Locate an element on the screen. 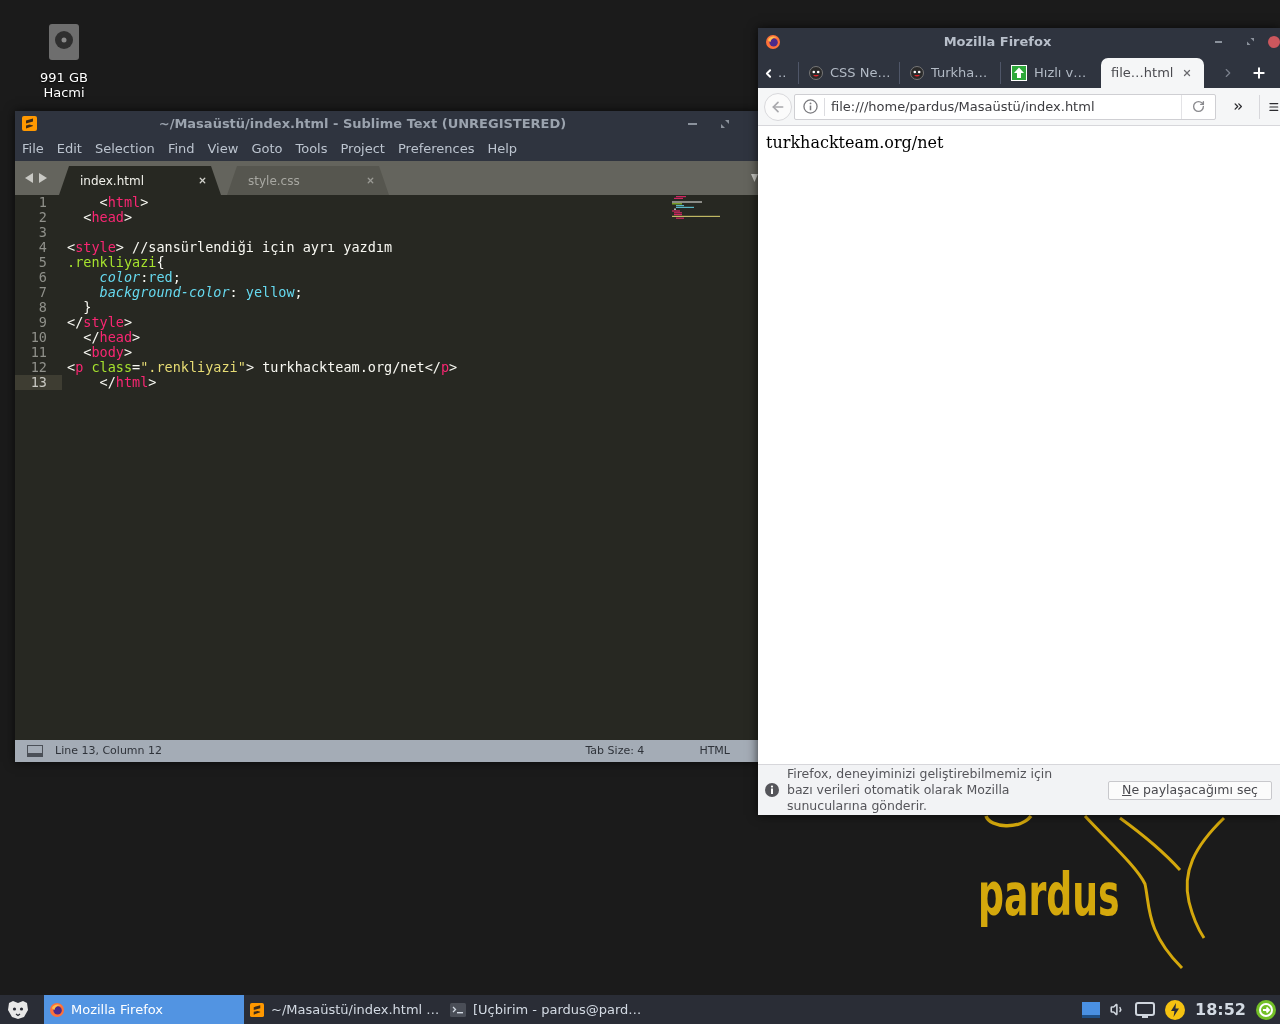 Image resolution: width=1280 pixels, height=1024 pixels. lightning-icon is located at coordinates (1175, 1009).